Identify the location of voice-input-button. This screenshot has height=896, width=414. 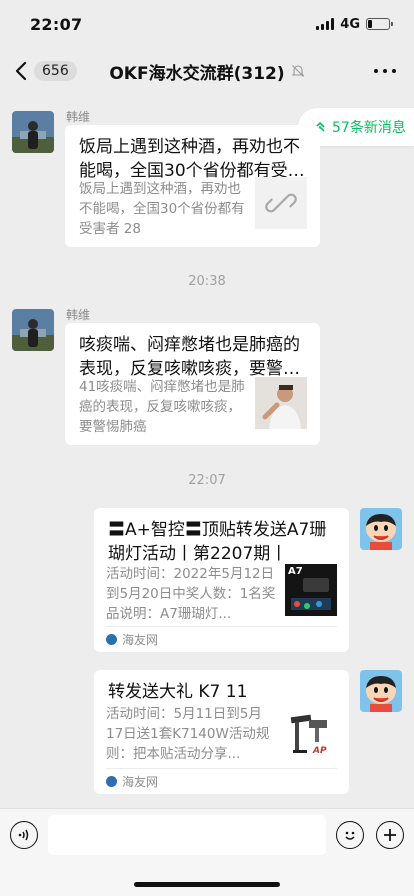
(24, 835).